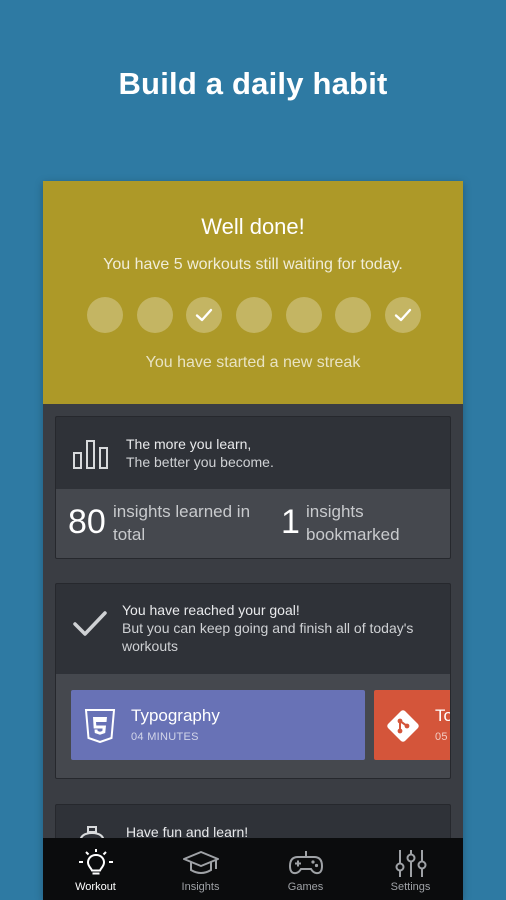  Describe the element at coordinates (442, 715) in the screenshot. I see `lesson-name: To` at that location.